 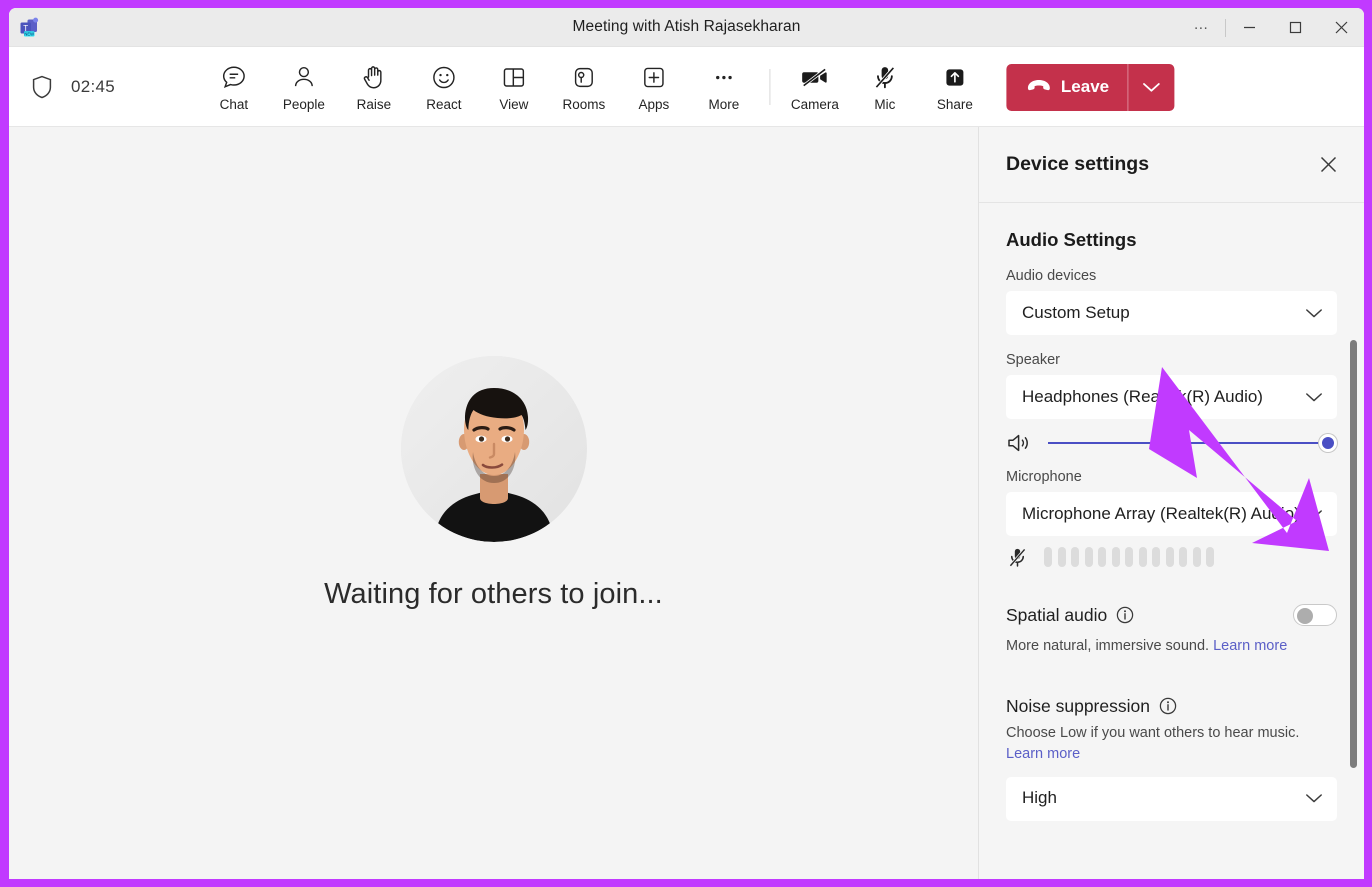 What do you see at coordinates (30, 28) in the screenshot?
I see `teams-logo-icon: T NEW` at bounding box center [30, 28].